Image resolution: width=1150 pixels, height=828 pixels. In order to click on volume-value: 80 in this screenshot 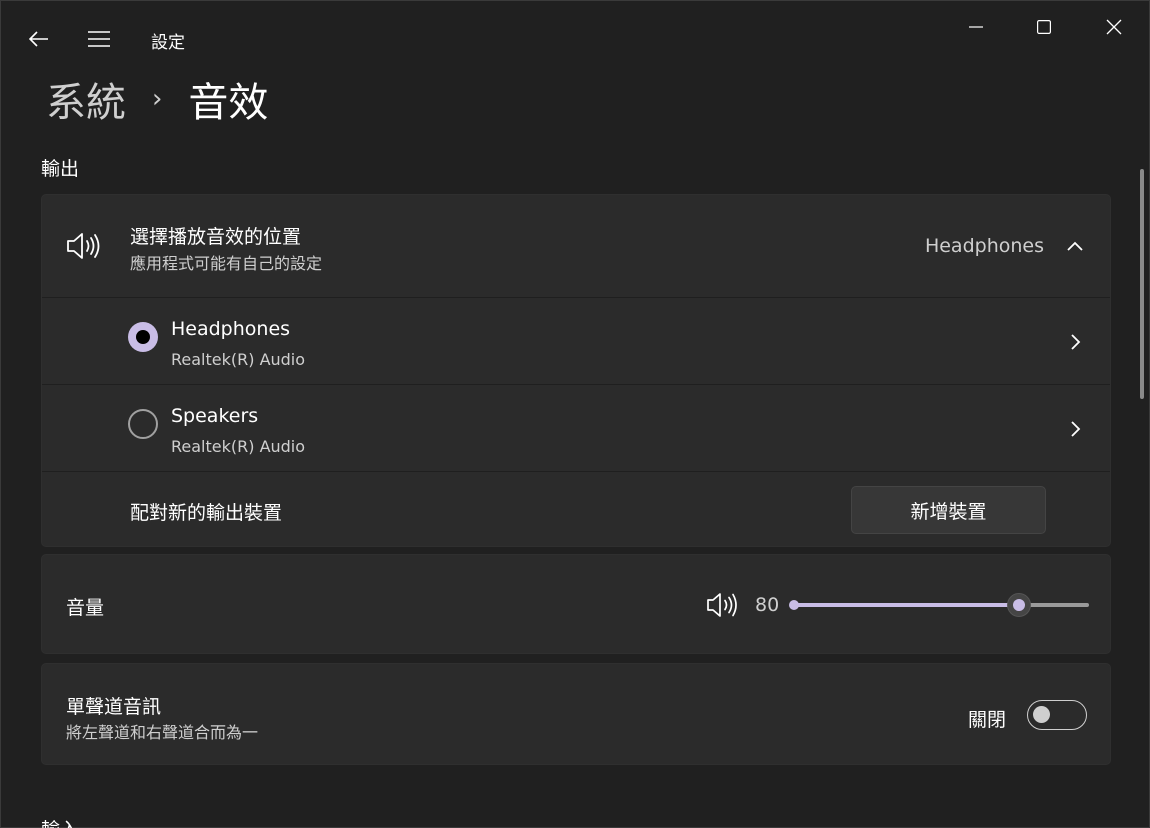, I will do `click(767, 605)`.